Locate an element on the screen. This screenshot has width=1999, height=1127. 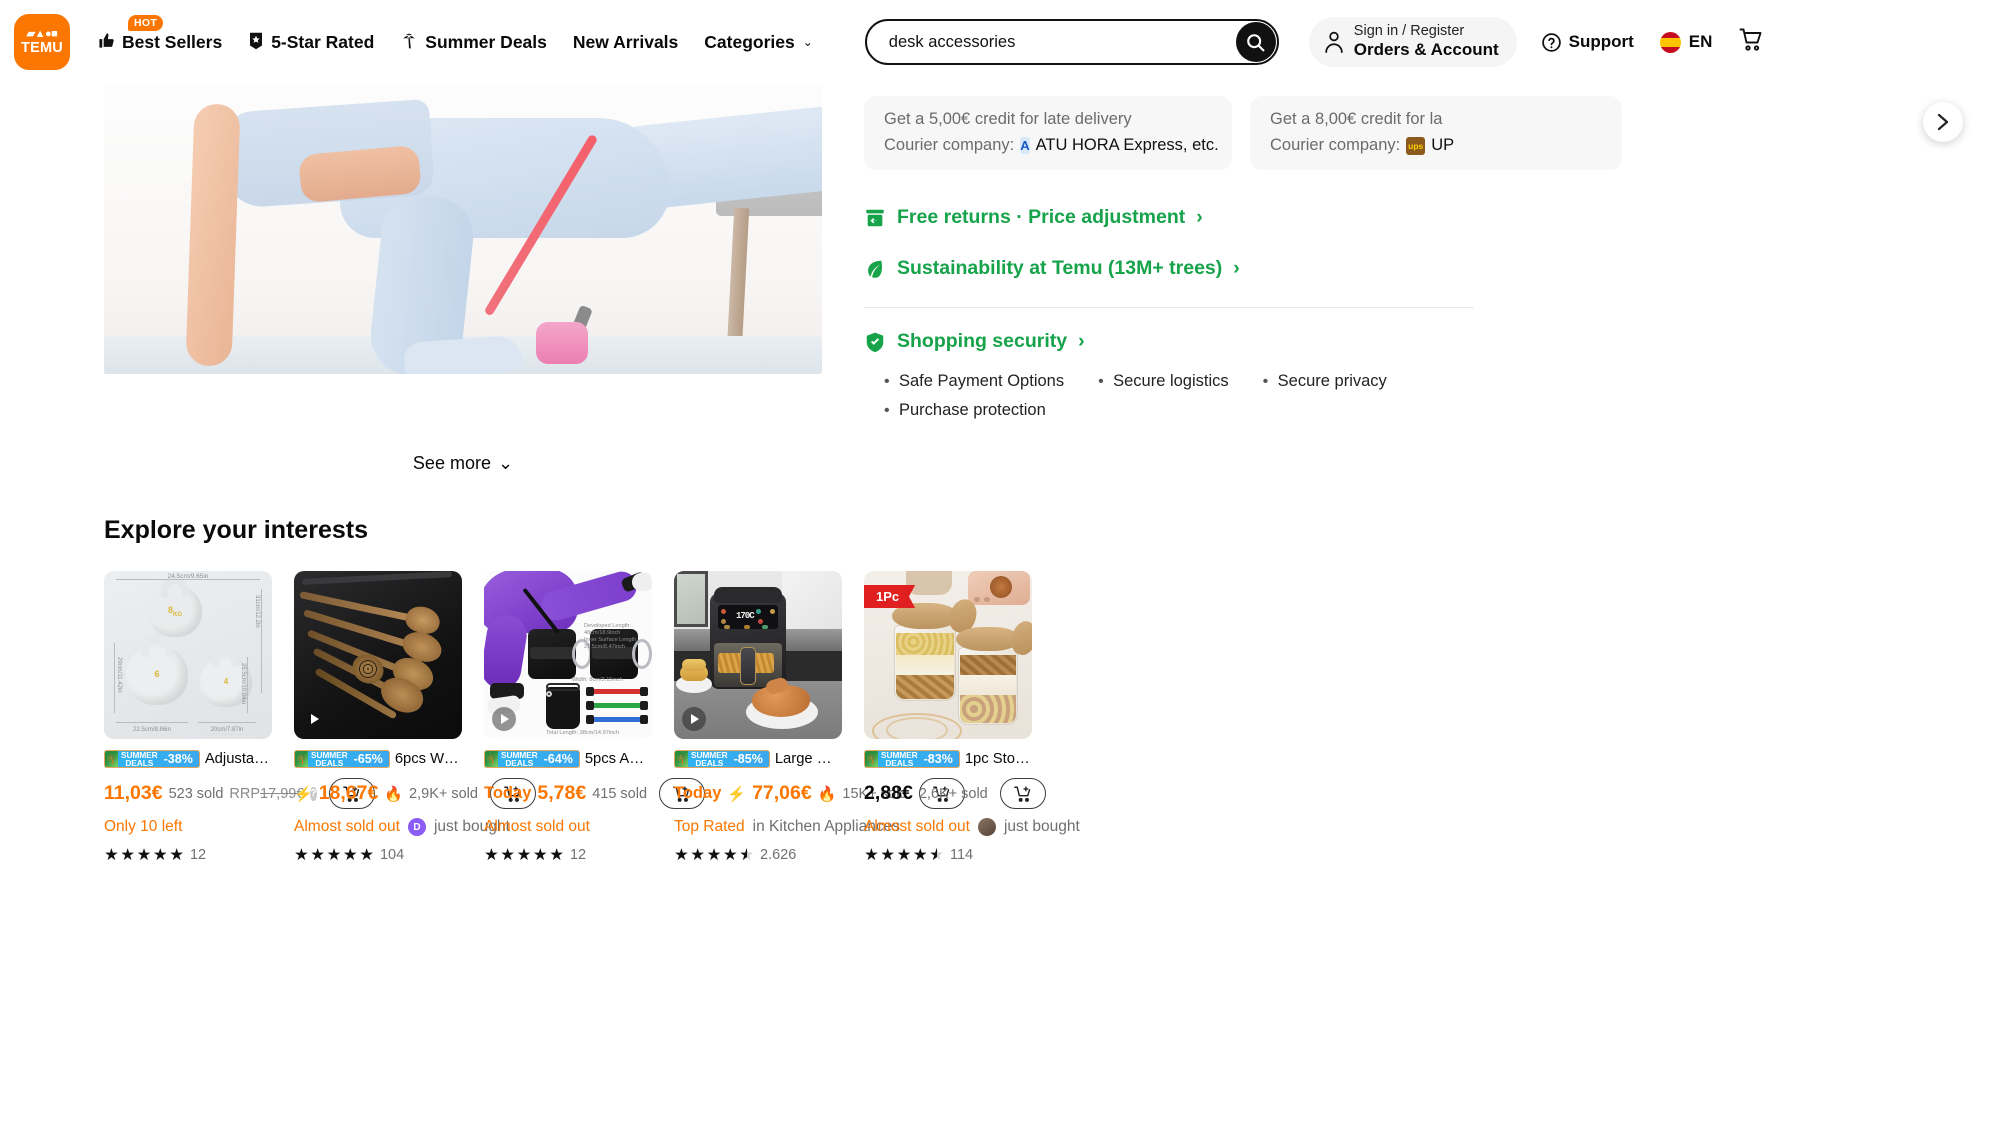
product-price-row: ⚡ 18,67€ 🔥 2,9K+ sold is located at coordinates (415, 793).